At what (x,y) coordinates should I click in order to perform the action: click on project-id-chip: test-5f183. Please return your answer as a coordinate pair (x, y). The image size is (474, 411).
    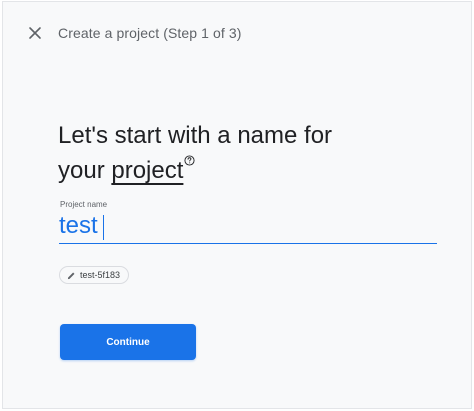
    Looking at the image, I should click on (94, 275).